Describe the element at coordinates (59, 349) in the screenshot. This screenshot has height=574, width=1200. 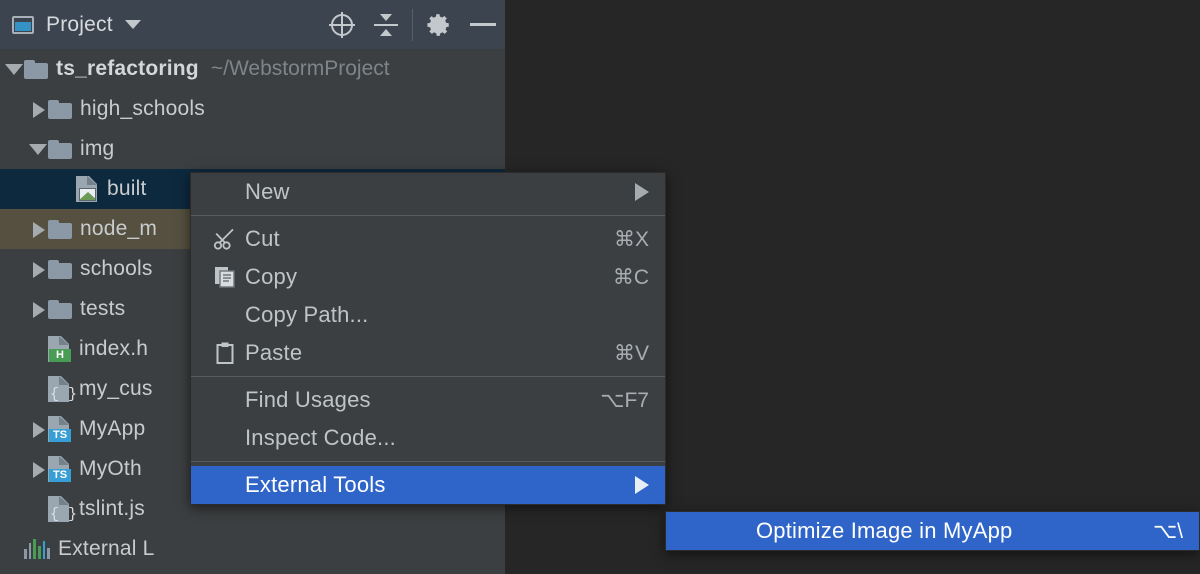
I see `html-file-icon: H` at that location.